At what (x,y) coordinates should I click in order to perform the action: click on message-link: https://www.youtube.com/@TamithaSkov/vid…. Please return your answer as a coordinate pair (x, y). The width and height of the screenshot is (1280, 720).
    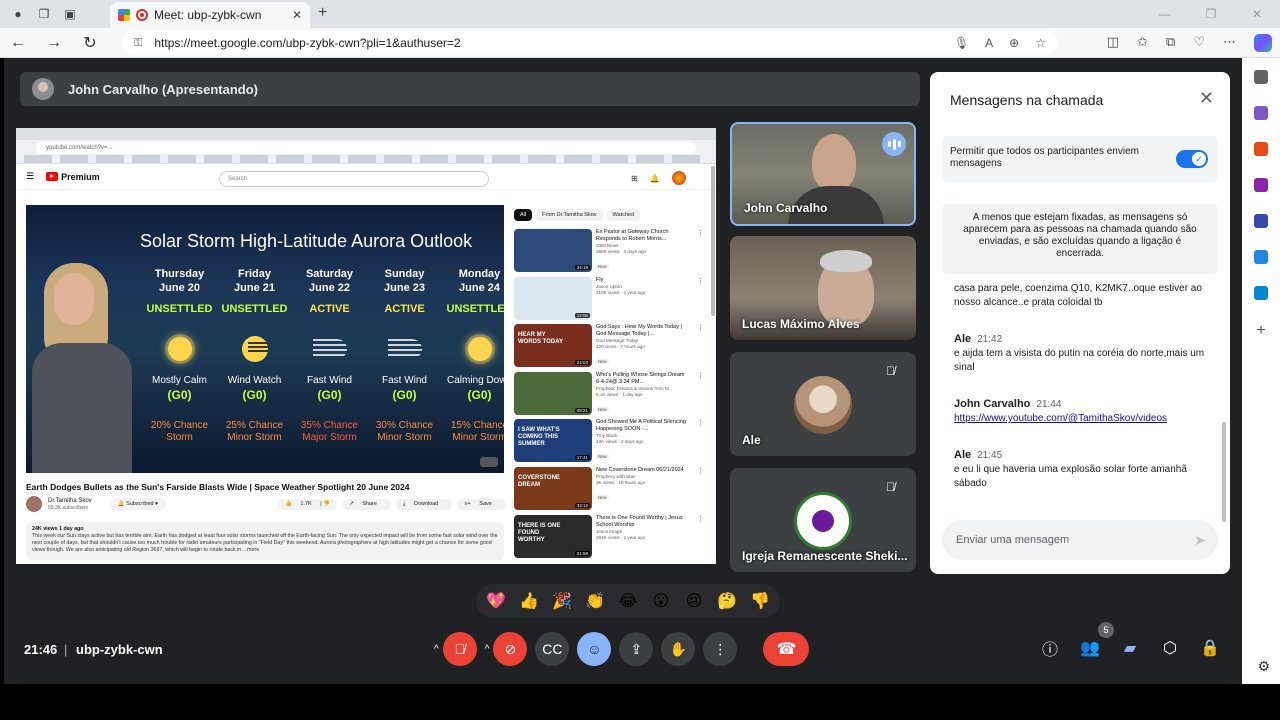
    Looking at the image, I should click on (1060, 418).